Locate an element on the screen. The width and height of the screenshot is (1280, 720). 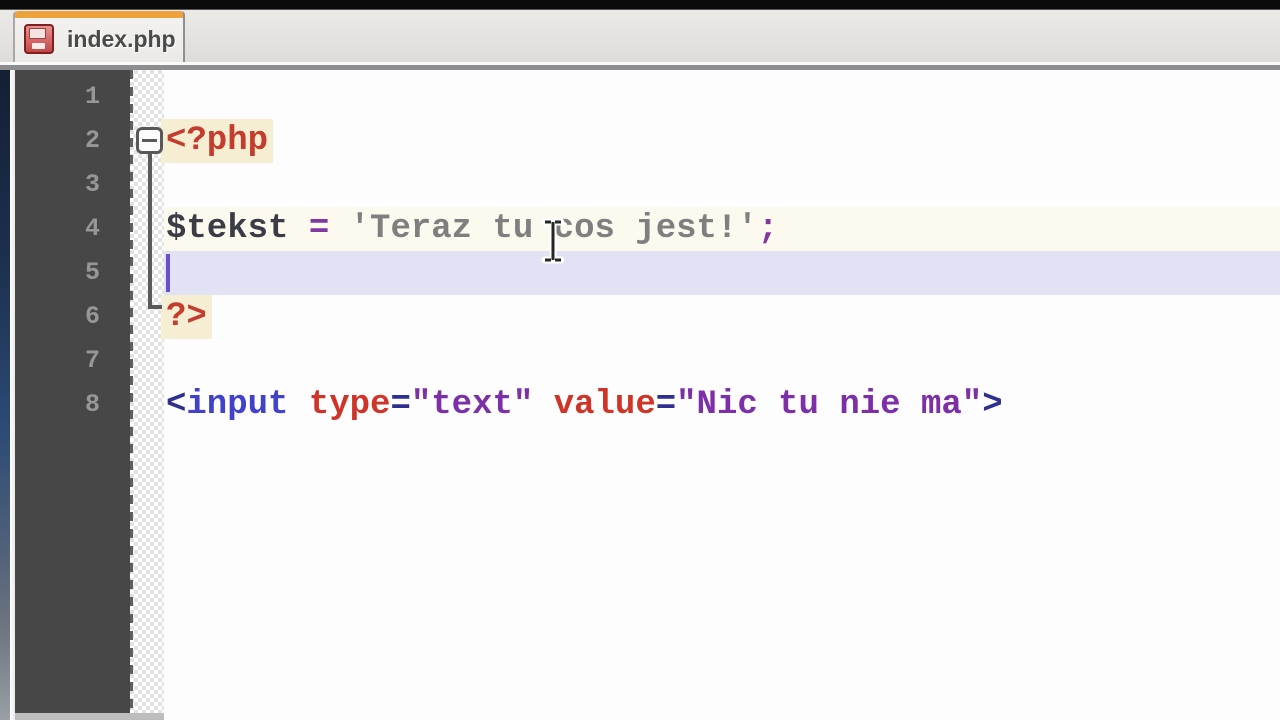
code-segment: type is located at coordinates (349, 405).